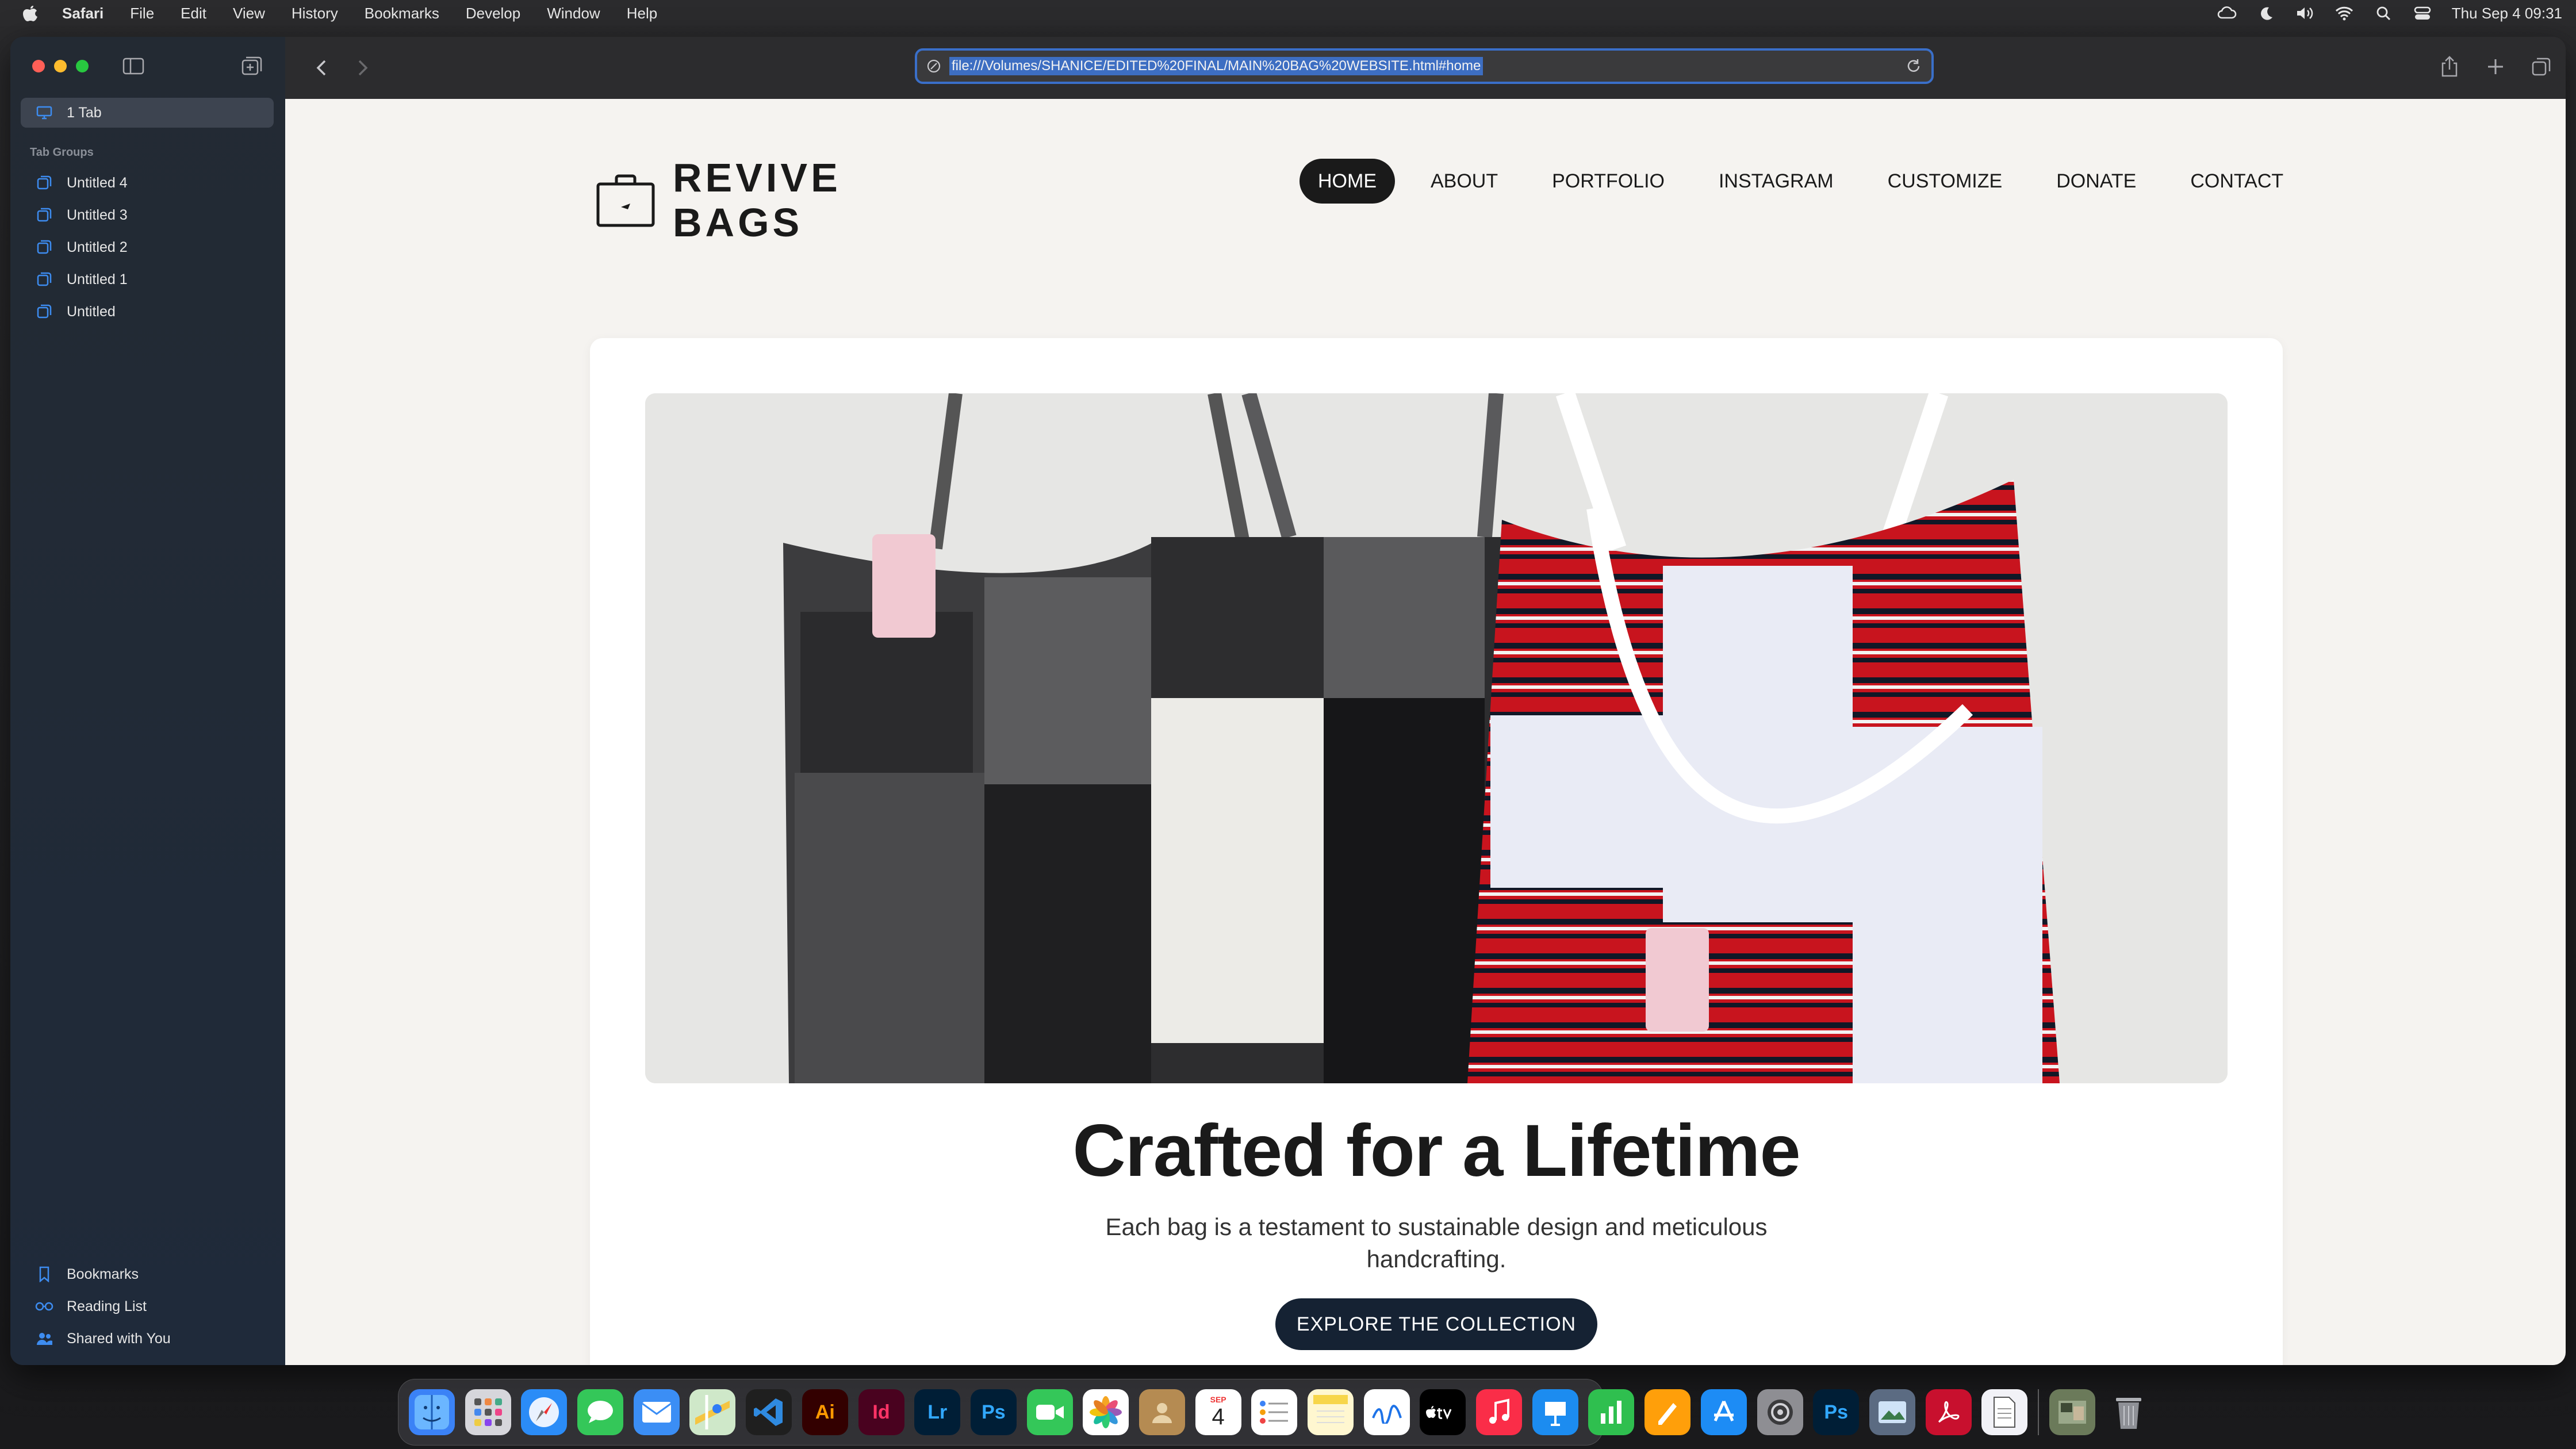 The height and width of the screenshot is (1449, 2576). I want to click on menu-file: File, so click(142, 13).